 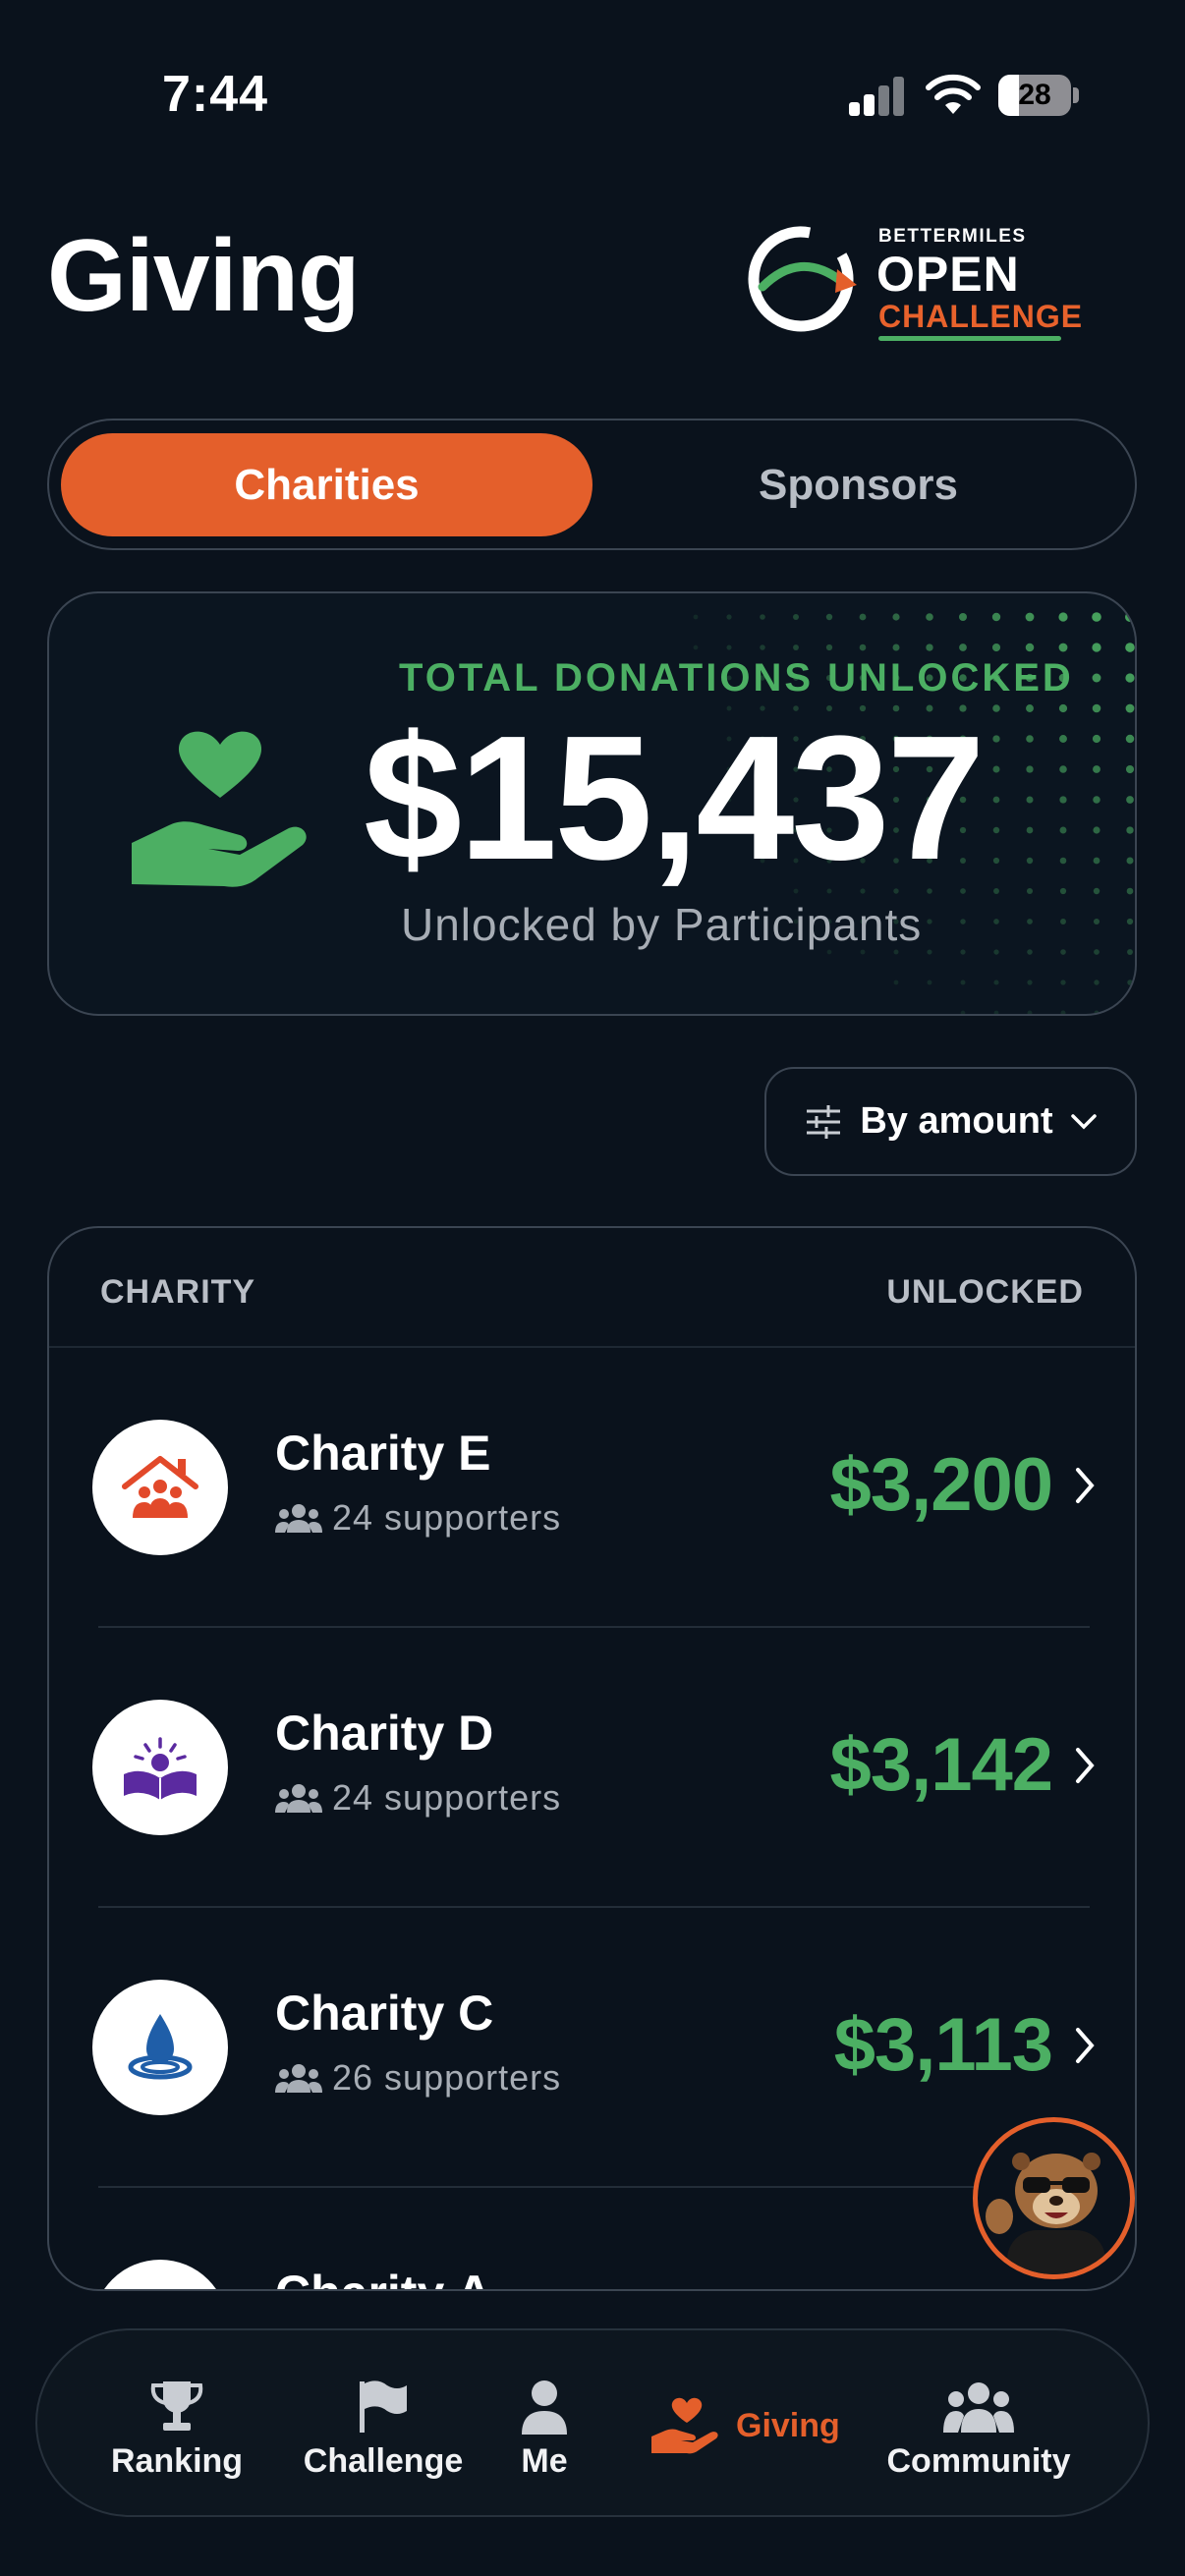 What do you see at coordinates (592, 2048) in the screenshot?
I see `table-row: Charity C 26 supporters $3,113` at bounding box center [592, 2048].